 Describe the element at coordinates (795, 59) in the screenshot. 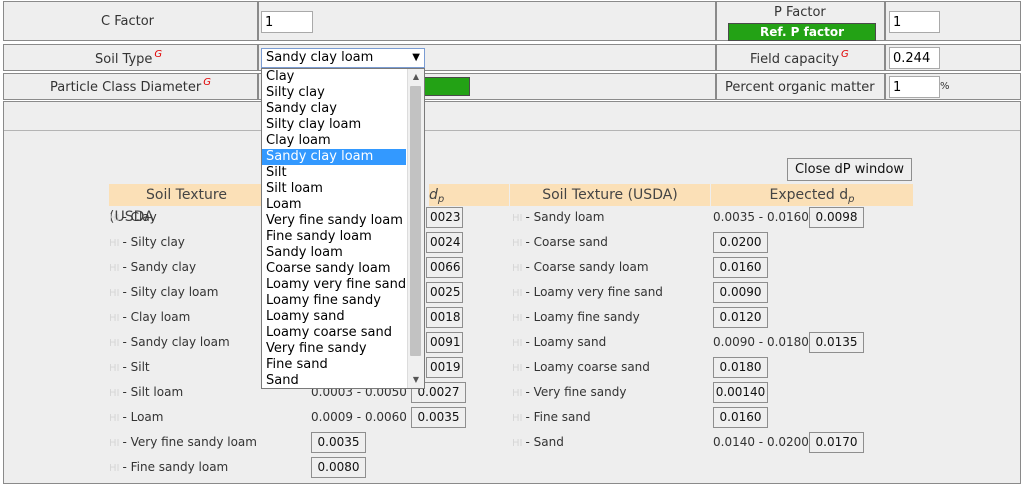

I see `field-capacity-text: Field capacity` at that location.